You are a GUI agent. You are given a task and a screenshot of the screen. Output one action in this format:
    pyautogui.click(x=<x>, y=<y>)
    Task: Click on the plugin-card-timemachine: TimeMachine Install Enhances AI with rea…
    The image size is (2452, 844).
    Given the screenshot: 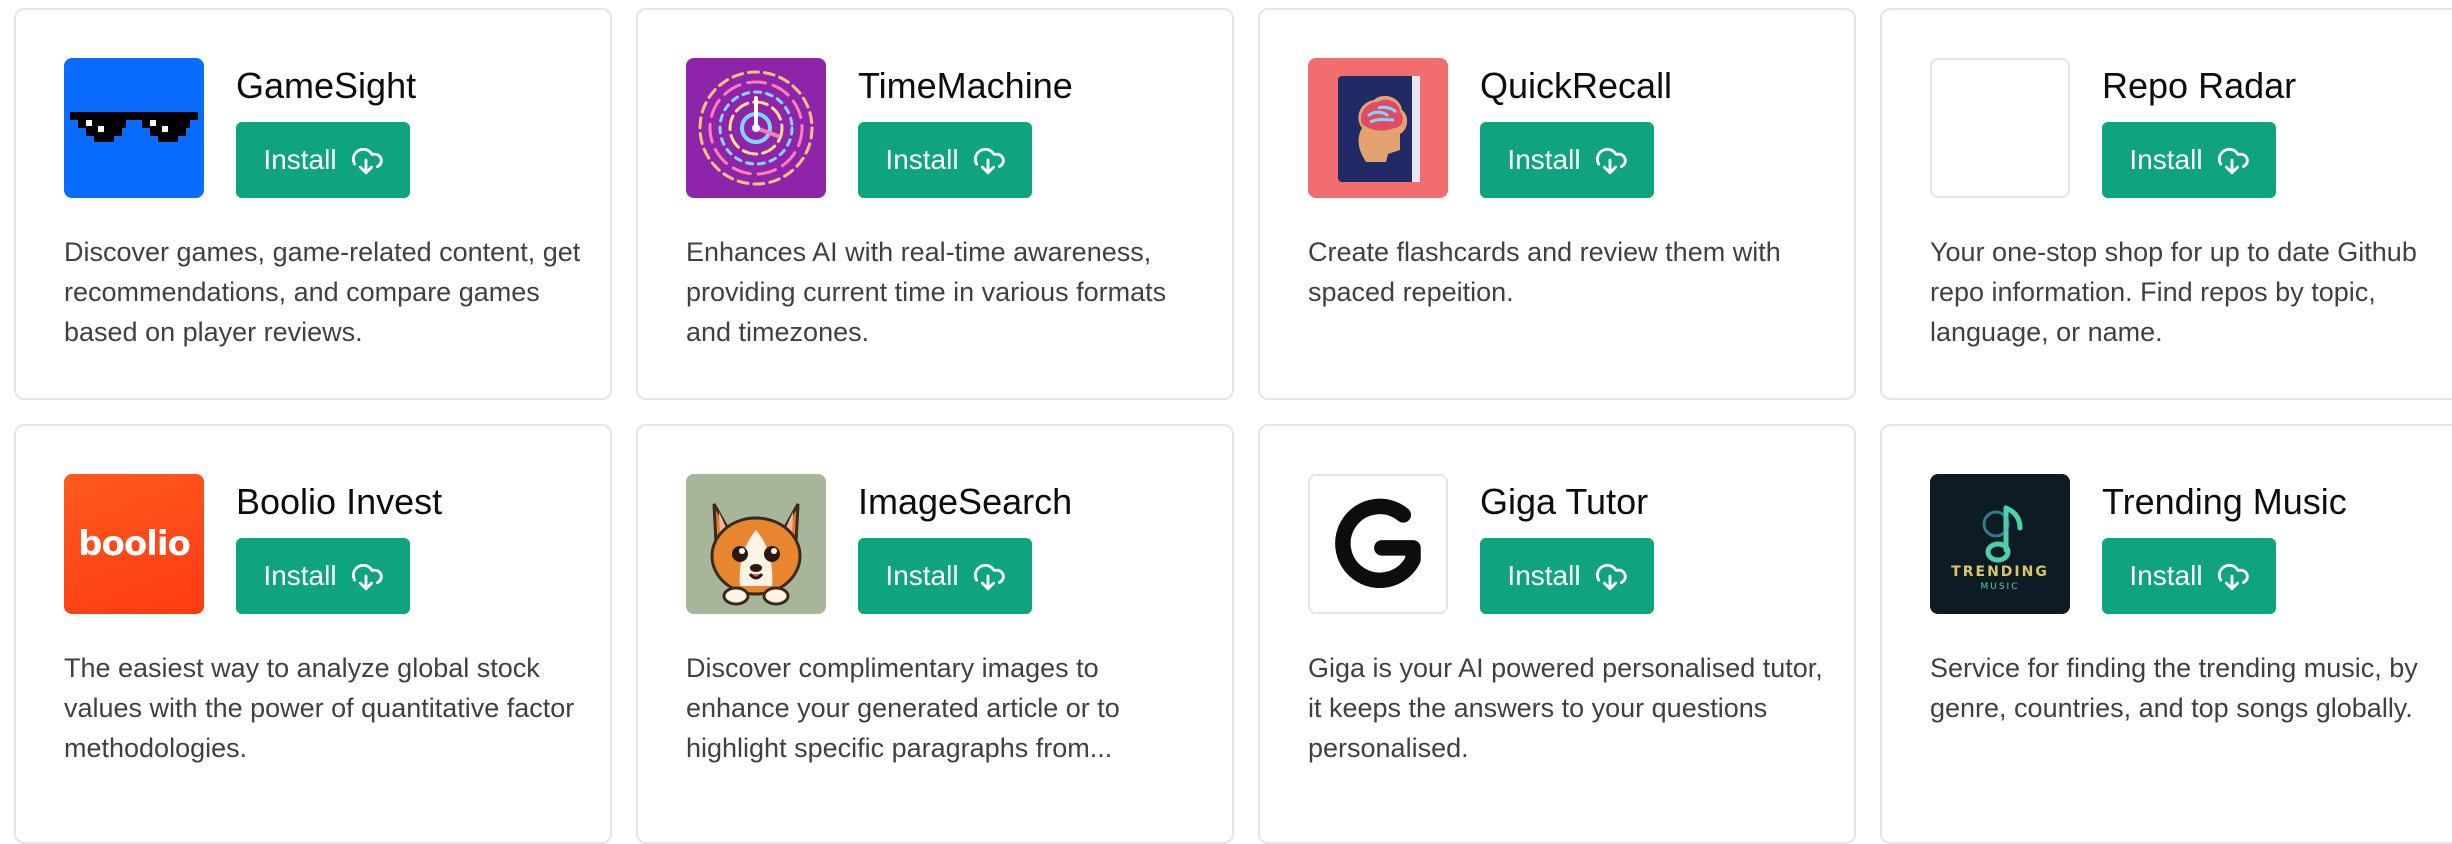 What is the action you would take?
    pyautogui.click(x=935, y=204)
    